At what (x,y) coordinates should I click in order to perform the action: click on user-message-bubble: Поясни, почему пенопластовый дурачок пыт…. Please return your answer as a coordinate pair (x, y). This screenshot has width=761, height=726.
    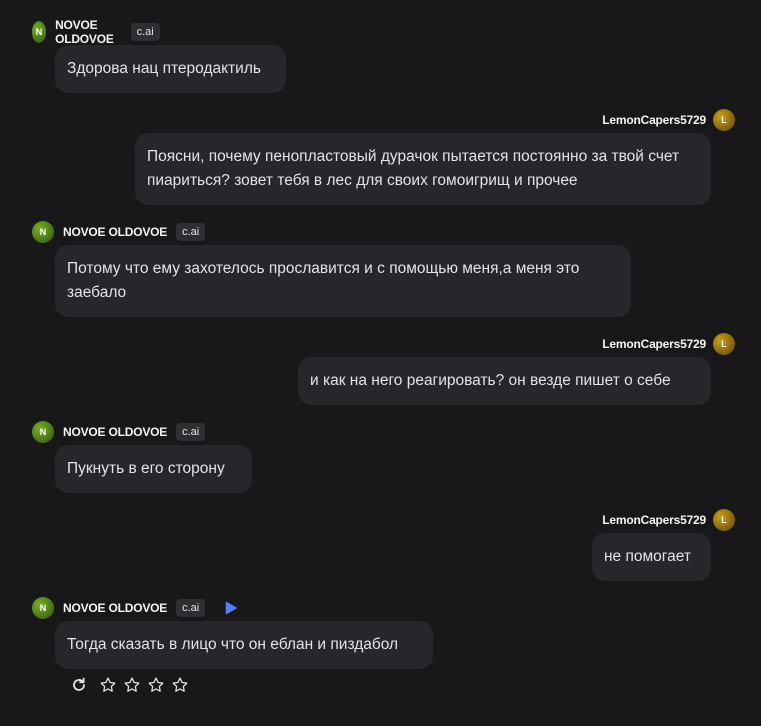
    Looking at the image, I should click on (423, 169).